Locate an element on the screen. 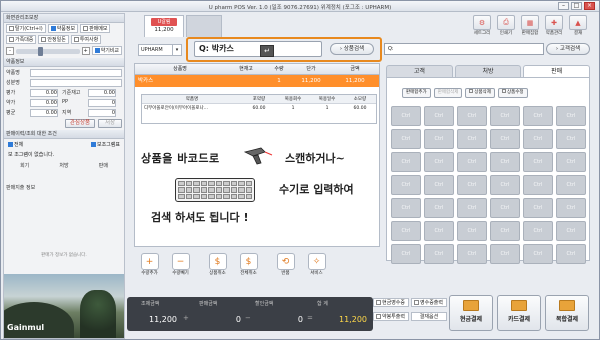  checkbox-rx: 보조그램표 is located at coordinates (105, 144).